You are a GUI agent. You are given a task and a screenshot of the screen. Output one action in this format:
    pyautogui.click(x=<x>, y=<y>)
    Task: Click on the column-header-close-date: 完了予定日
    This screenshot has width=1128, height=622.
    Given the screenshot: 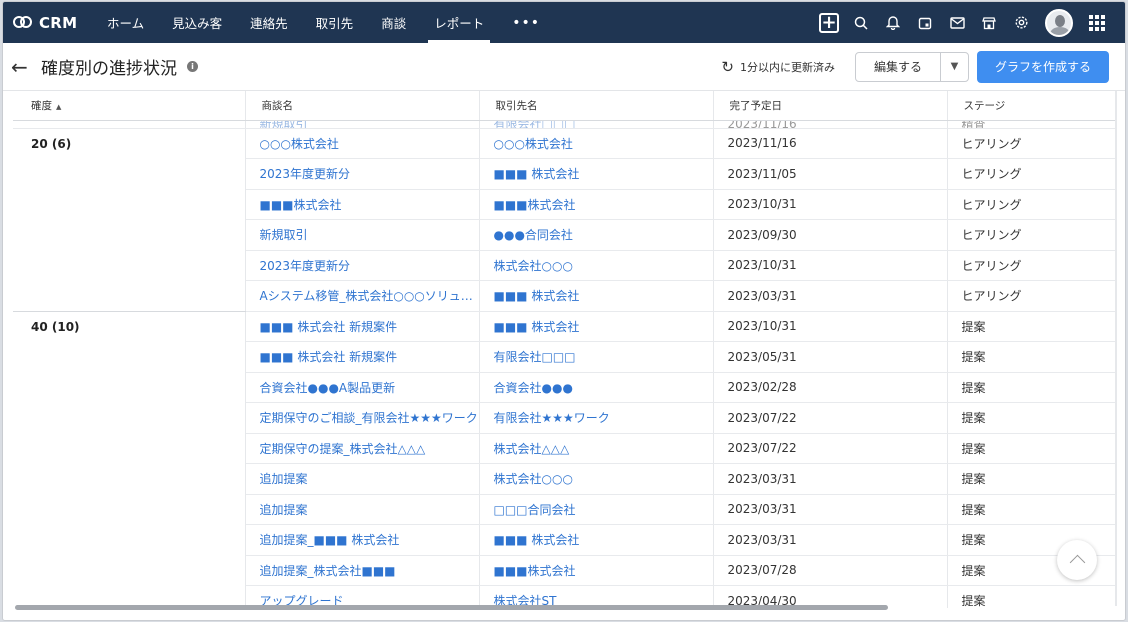 What is the action you would take?
    pyautogui.click(x=830, y=106)
    